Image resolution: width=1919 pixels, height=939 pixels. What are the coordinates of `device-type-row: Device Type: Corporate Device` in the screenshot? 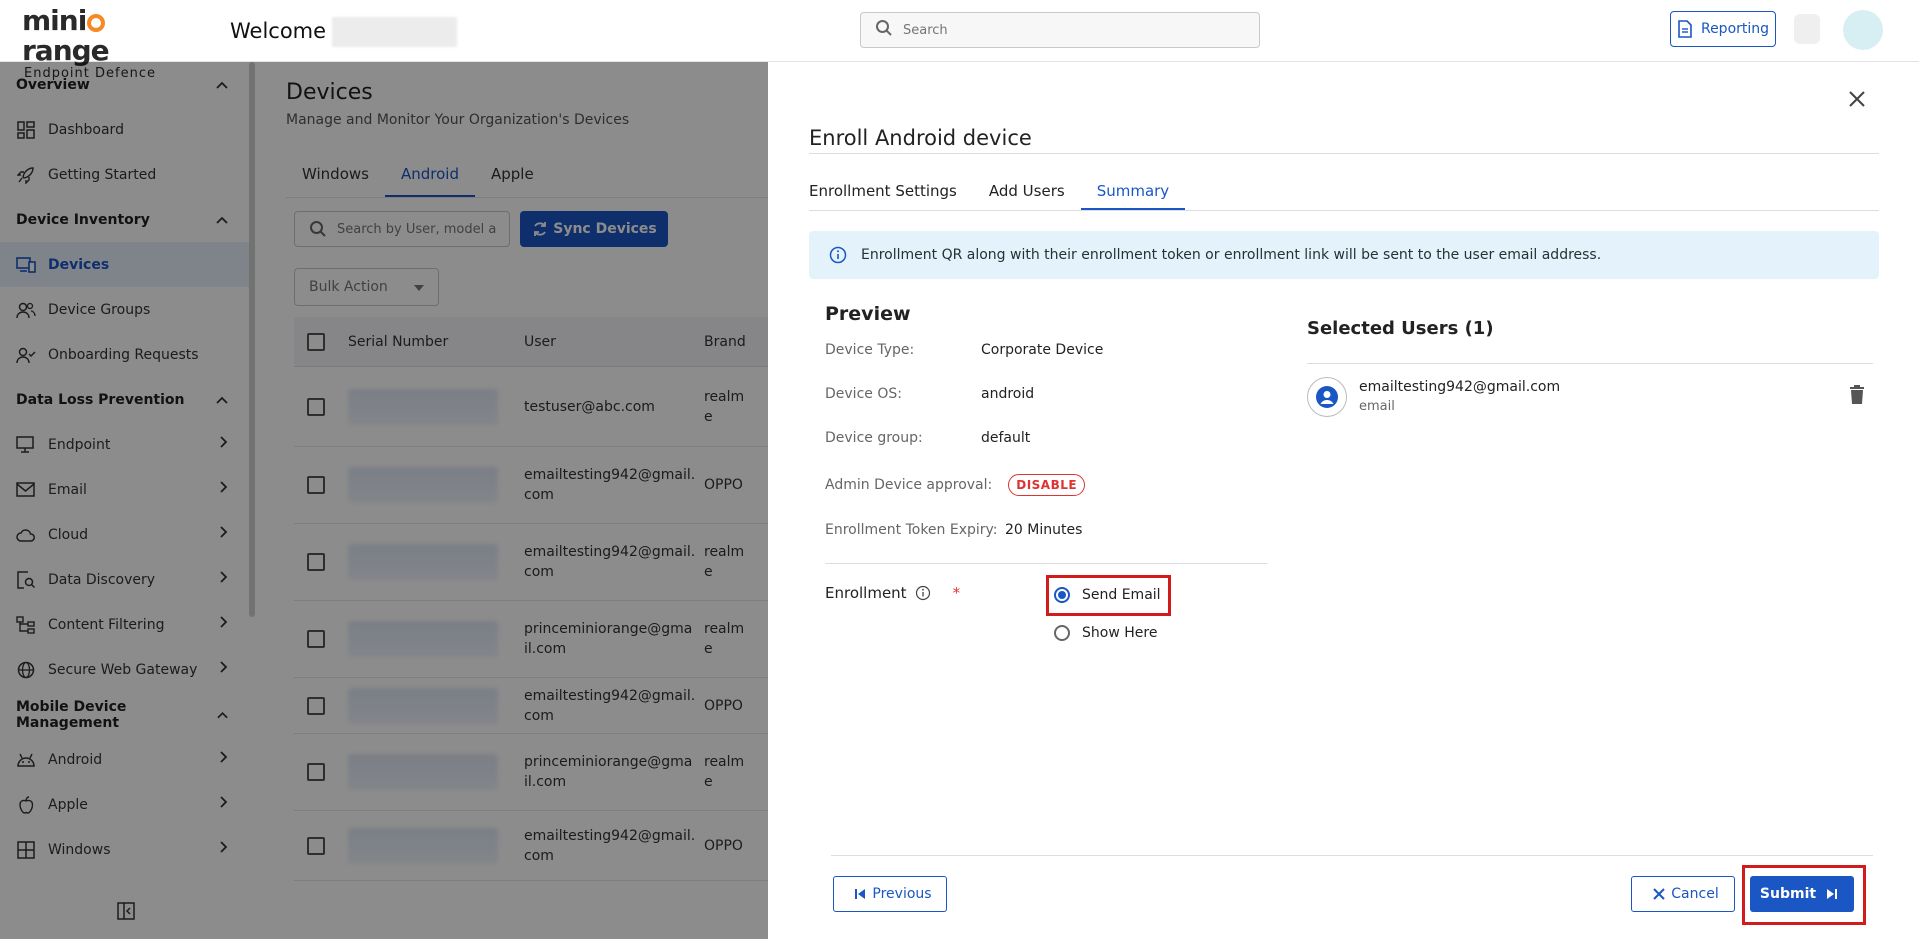 It's located at (964, 350).